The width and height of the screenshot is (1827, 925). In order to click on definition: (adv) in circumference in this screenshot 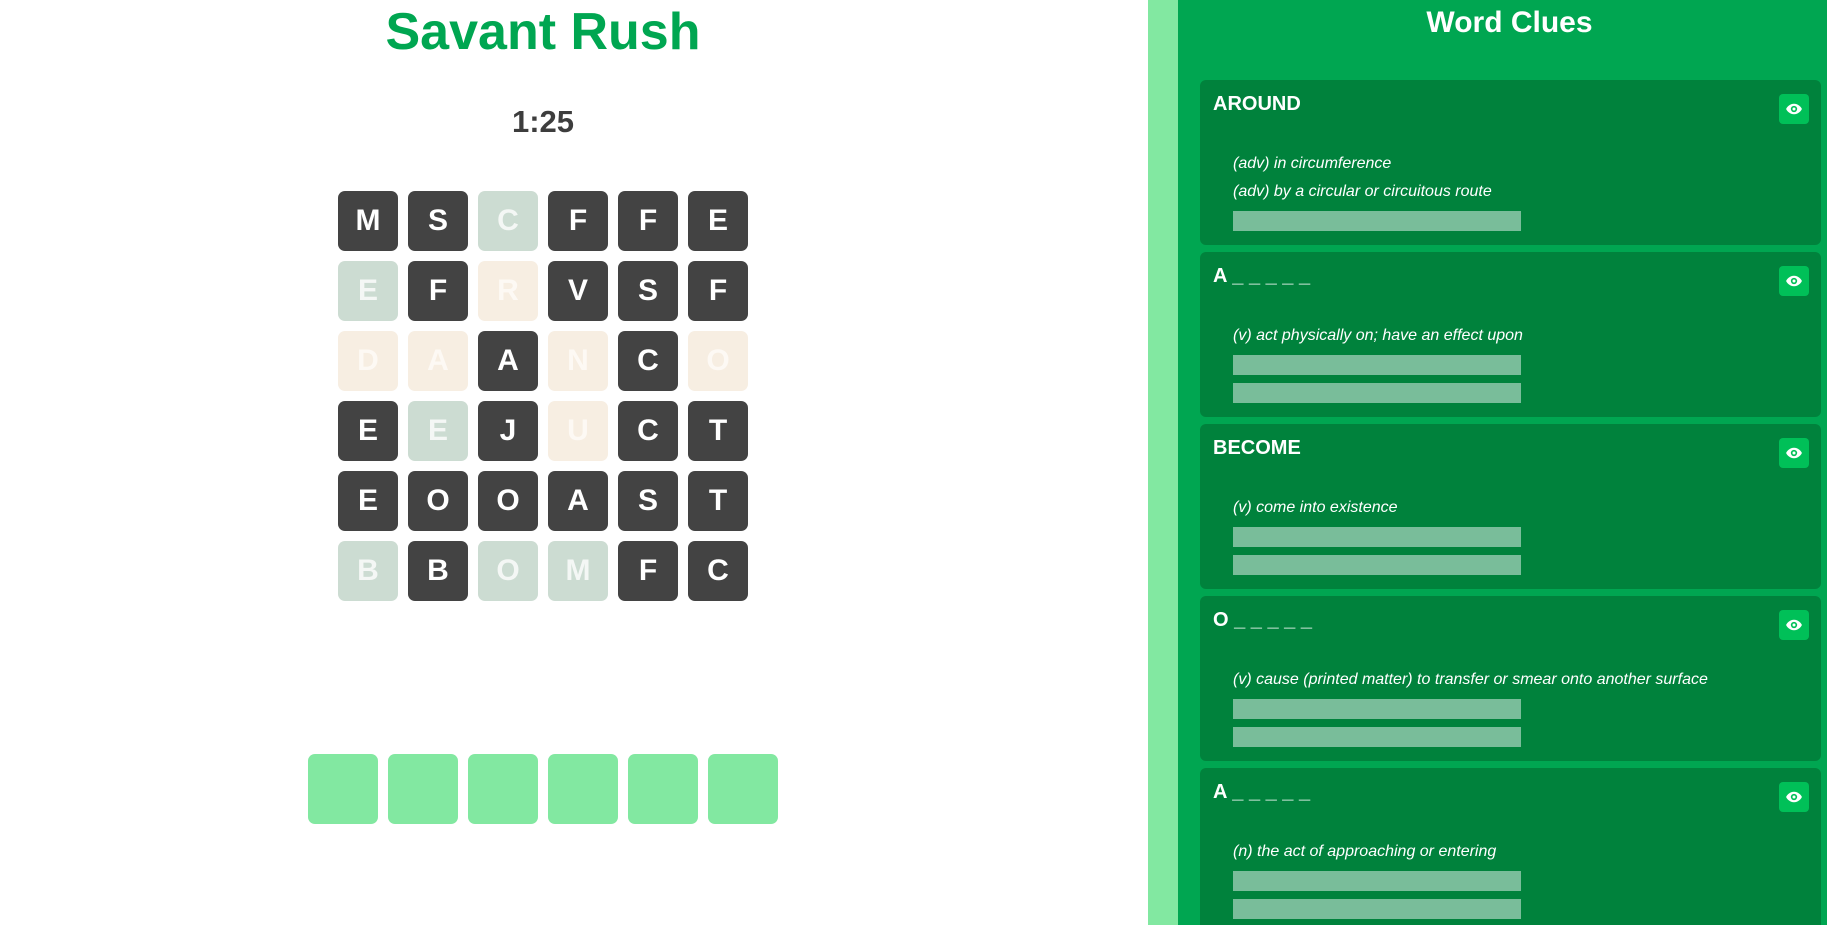, I will do `click(1312, 163)`.